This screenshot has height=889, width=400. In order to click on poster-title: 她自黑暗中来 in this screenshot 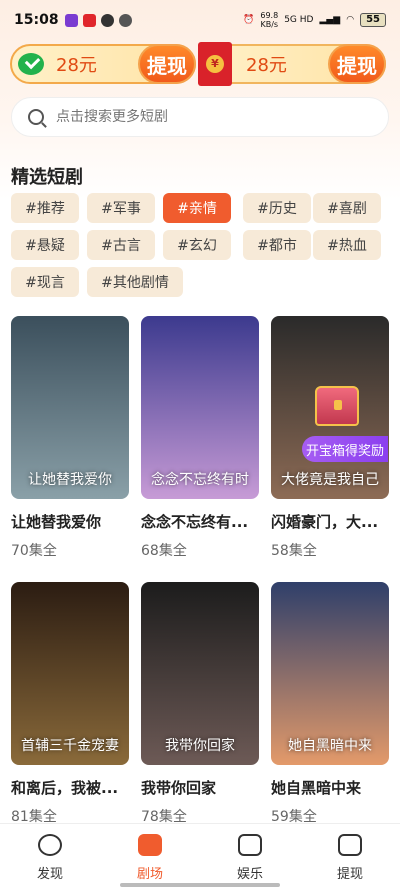, I will do `click(330, 746)`.